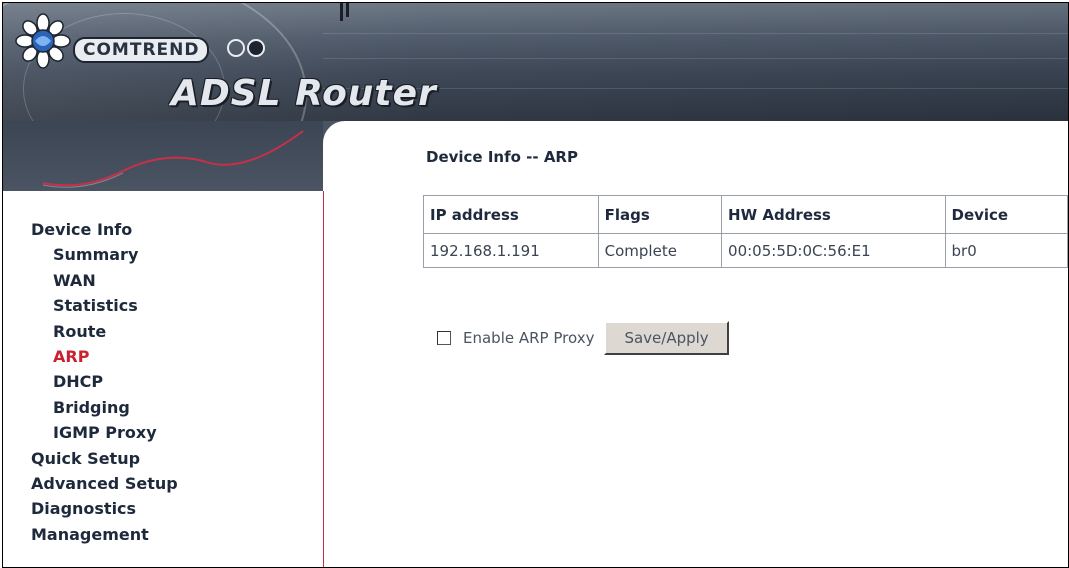  I want to click on sidebar-item-quick-setup: Quick Setup, so click(104, 458).